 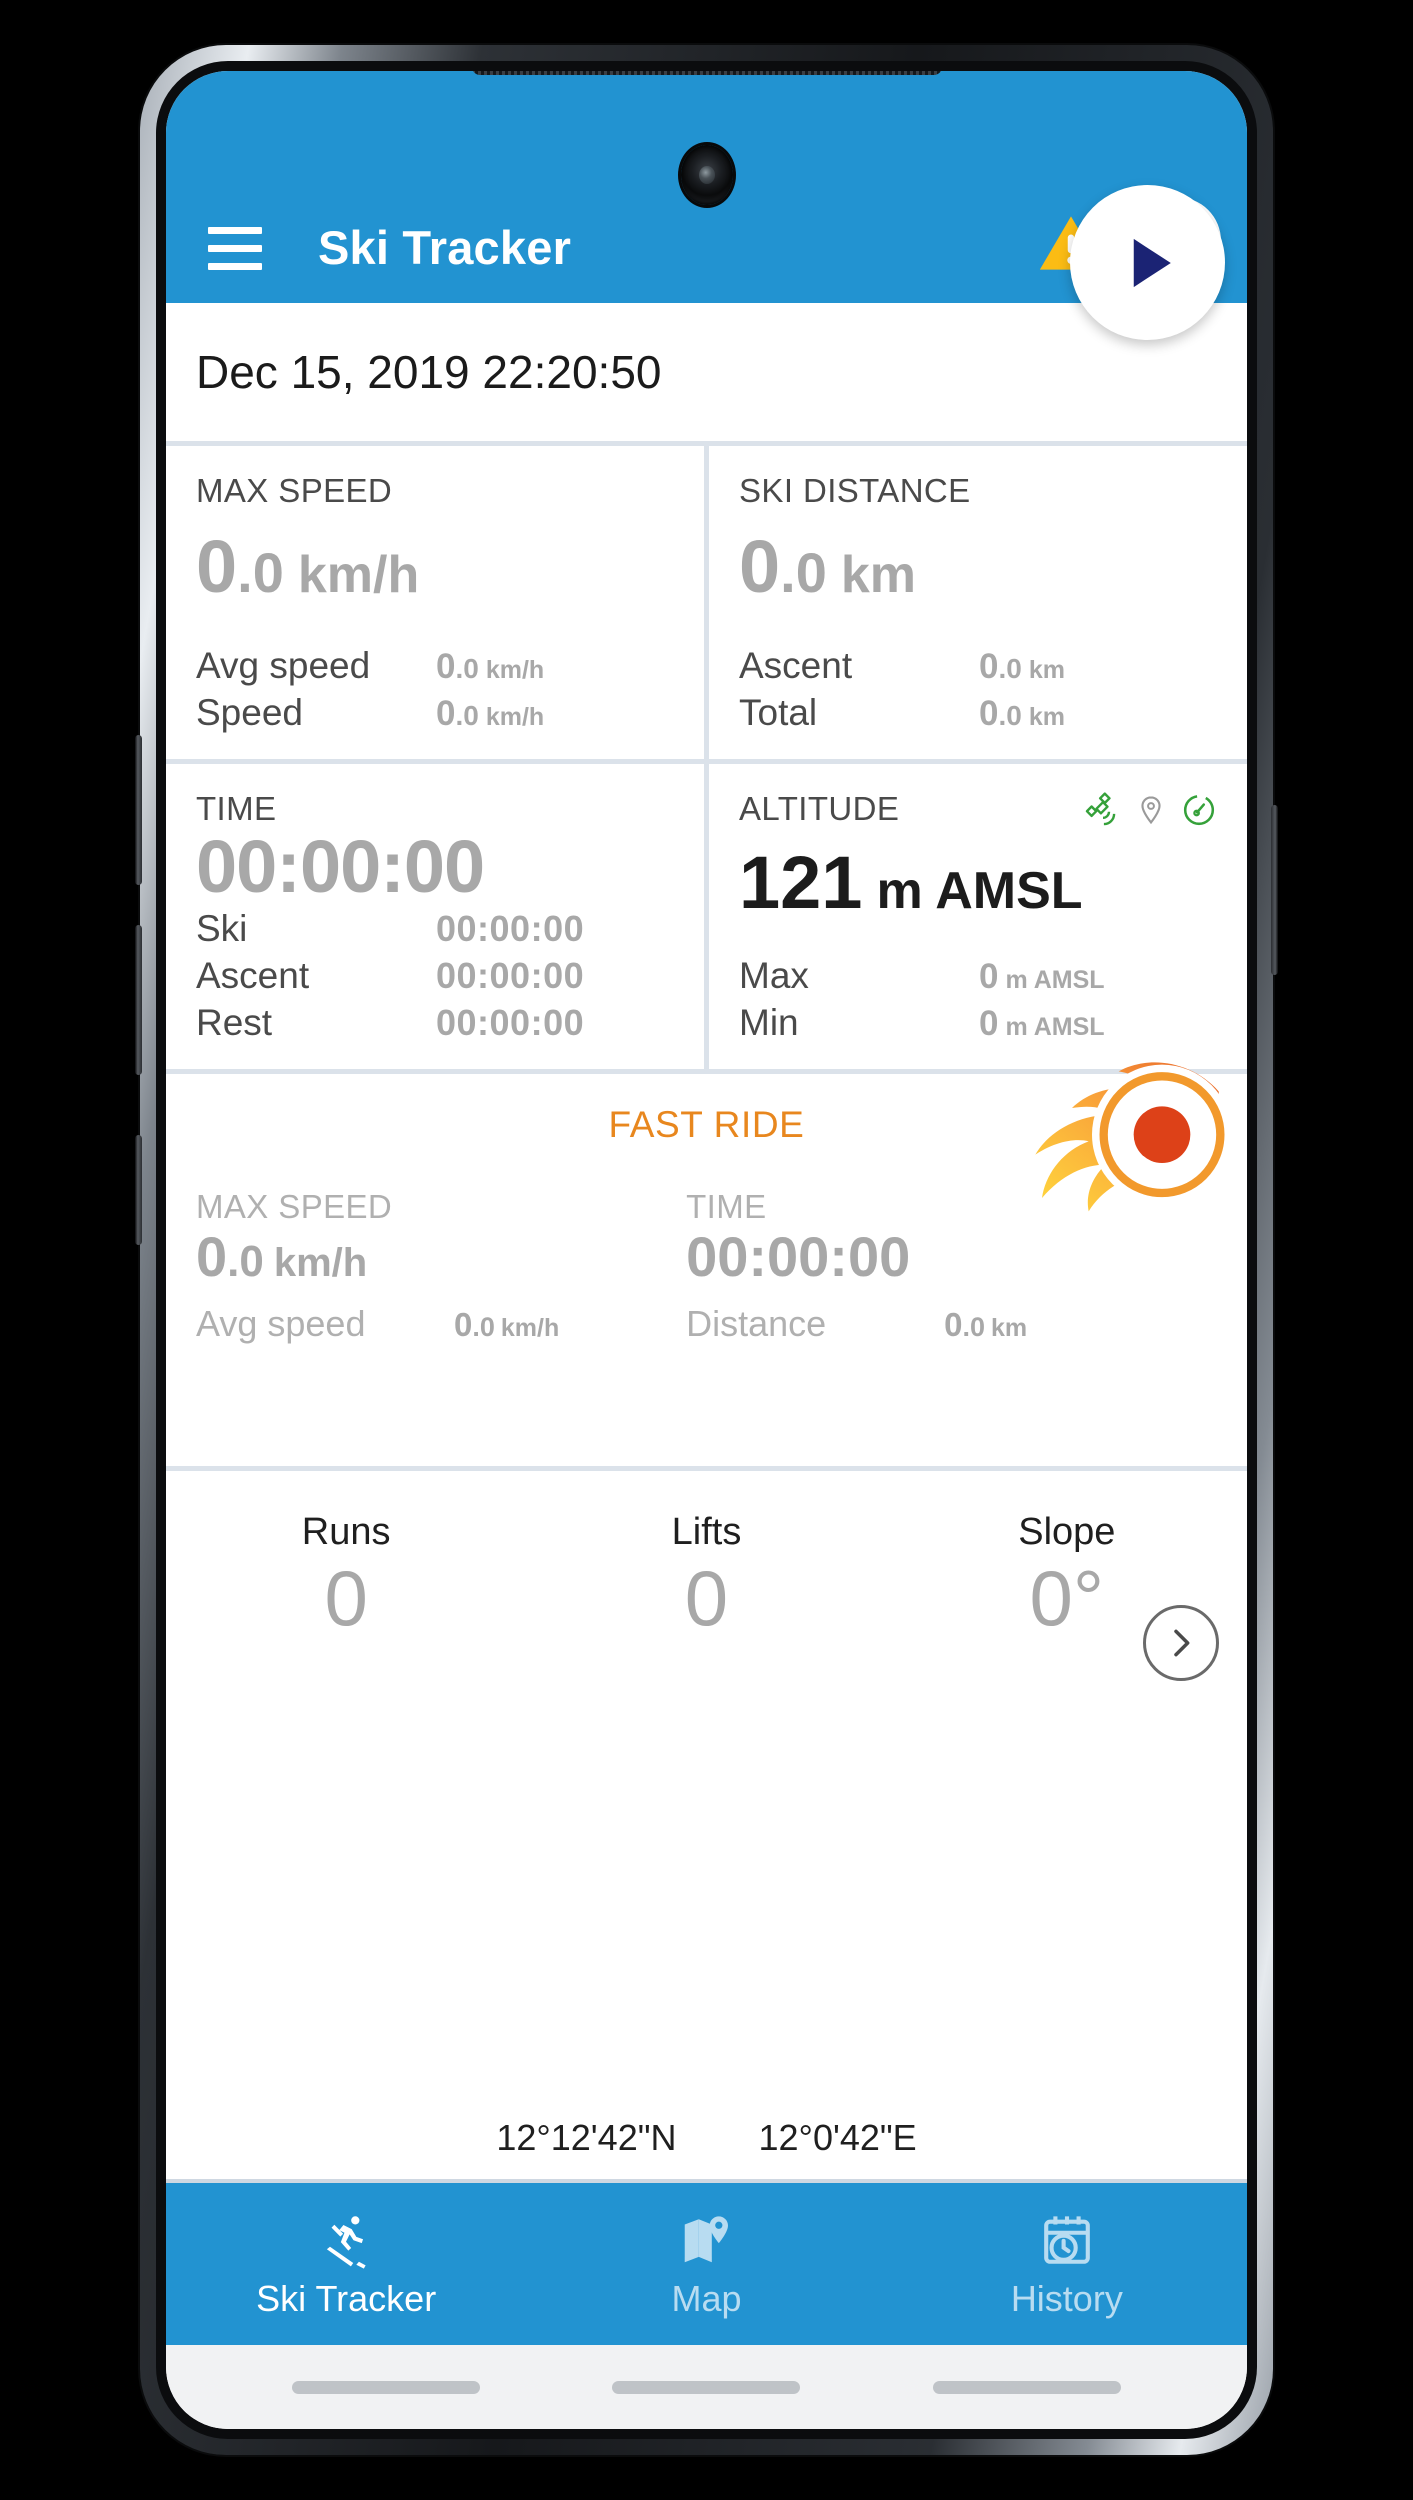 I want to click on latitude-value: 12°12'42"N, so click(x=586, y=2137).